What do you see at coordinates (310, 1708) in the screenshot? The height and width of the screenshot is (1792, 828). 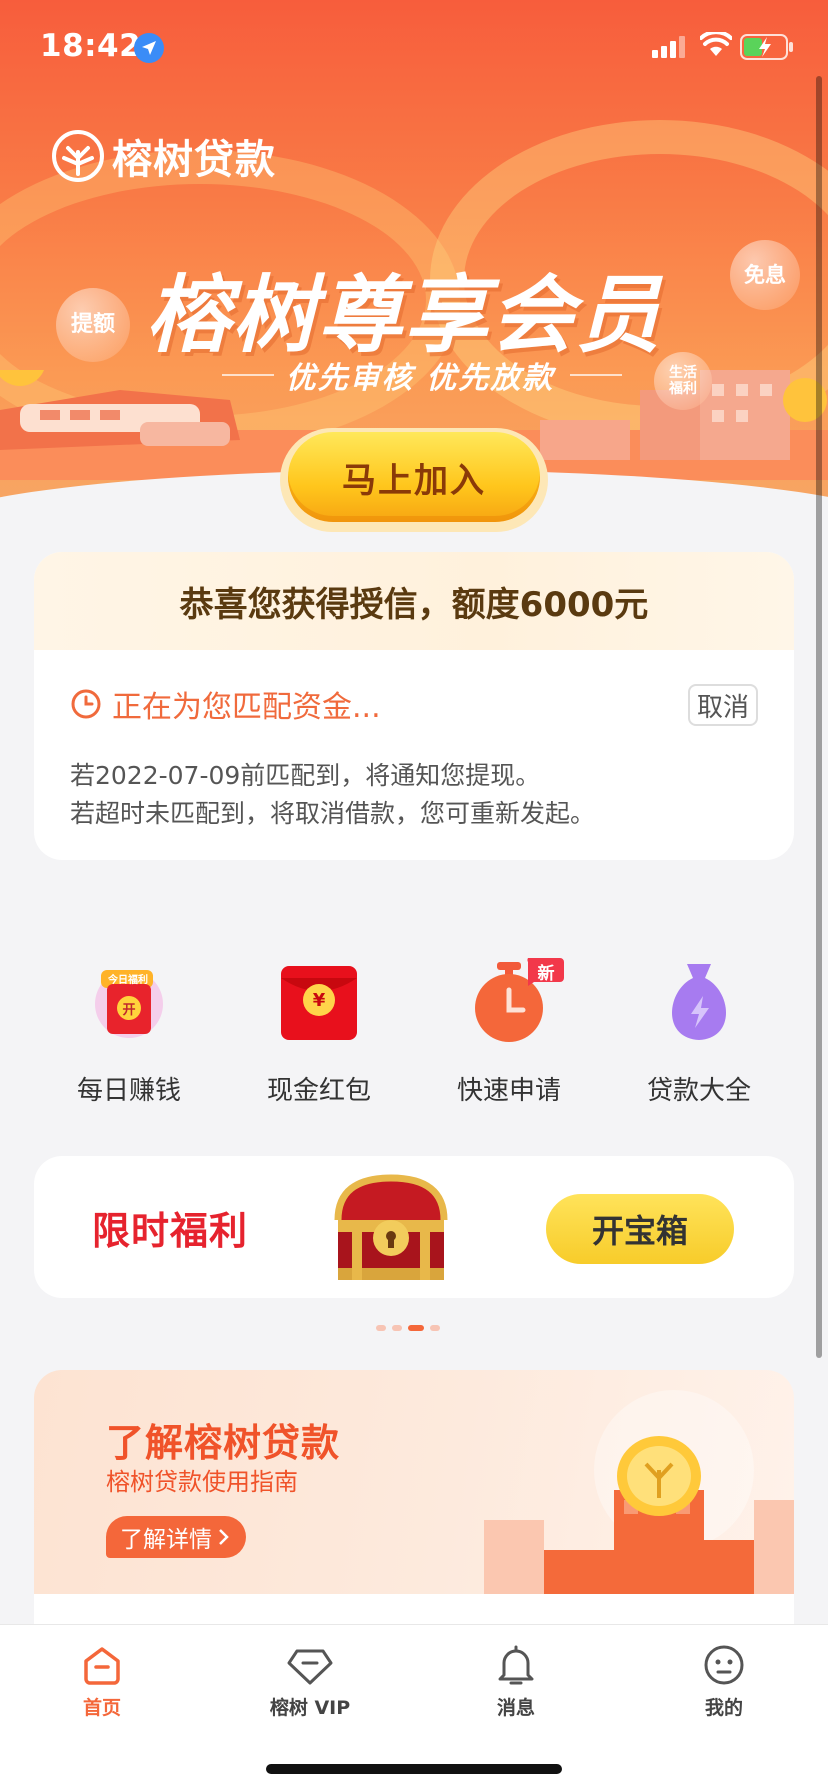 I see `tab-vip-label: 榕树 VIP` at bounding box center [310, 1708].